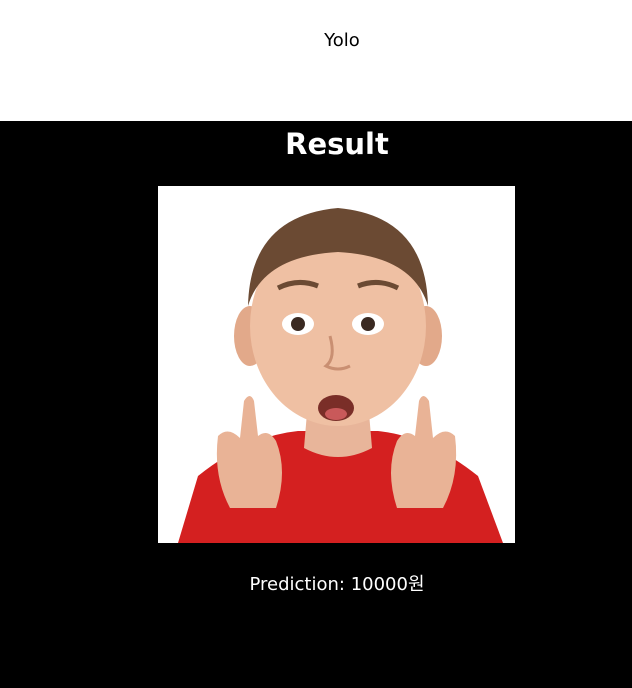 The image size is (632, 688). Describe the element at coordinates (342, 40) in the screenshot. I see `app-title: Yolo` at that location.